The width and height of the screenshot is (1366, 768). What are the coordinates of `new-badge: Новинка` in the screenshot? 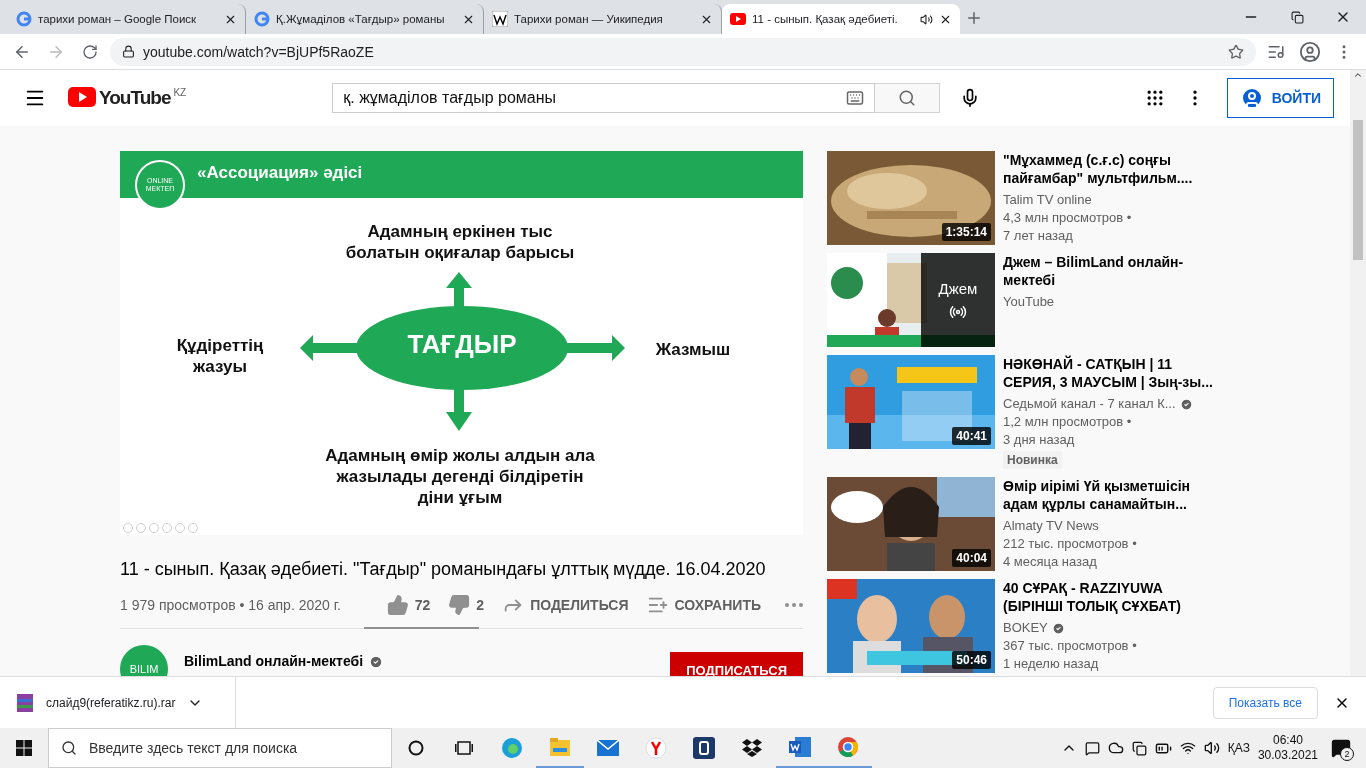 It's located at (1032, 460).